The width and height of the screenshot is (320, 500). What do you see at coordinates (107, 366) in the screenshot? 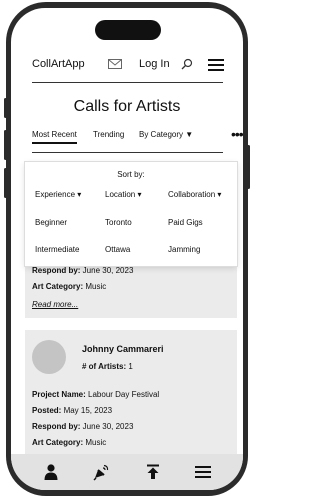
I see `artist-count: # of Artists: 1` at bounding box center [107, 366].